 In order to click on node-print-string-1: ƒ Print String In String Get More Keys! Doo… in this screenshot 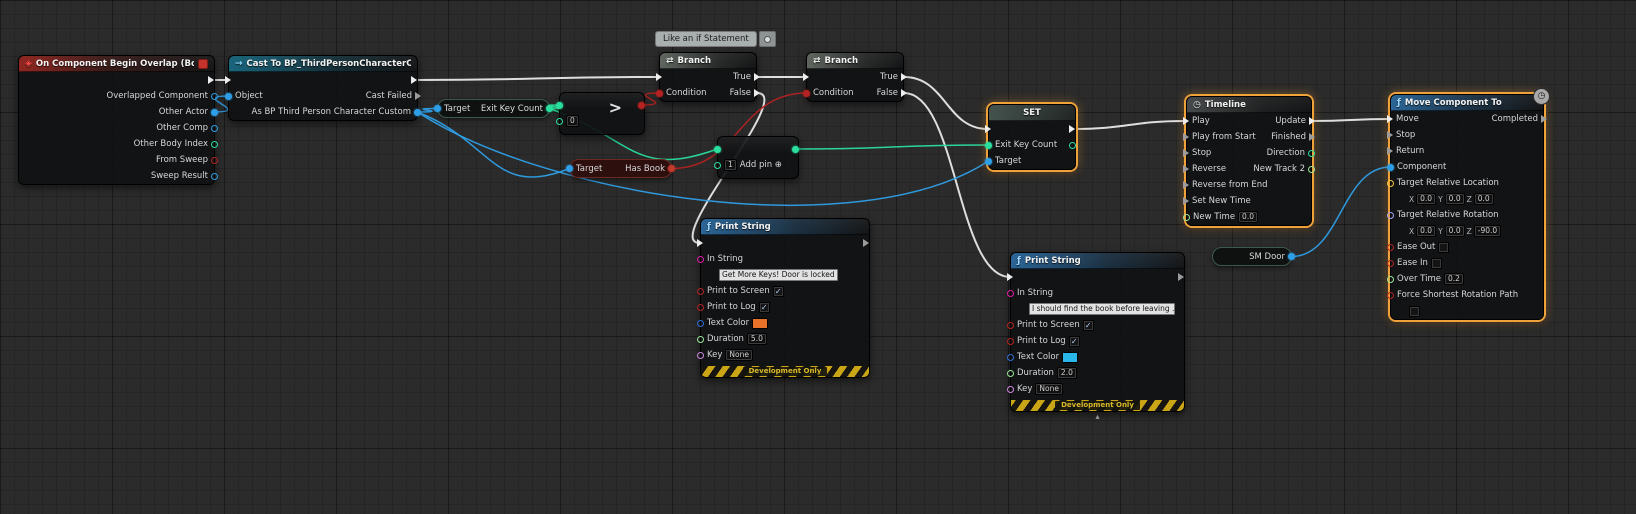, I will do `click(783, 298)`.